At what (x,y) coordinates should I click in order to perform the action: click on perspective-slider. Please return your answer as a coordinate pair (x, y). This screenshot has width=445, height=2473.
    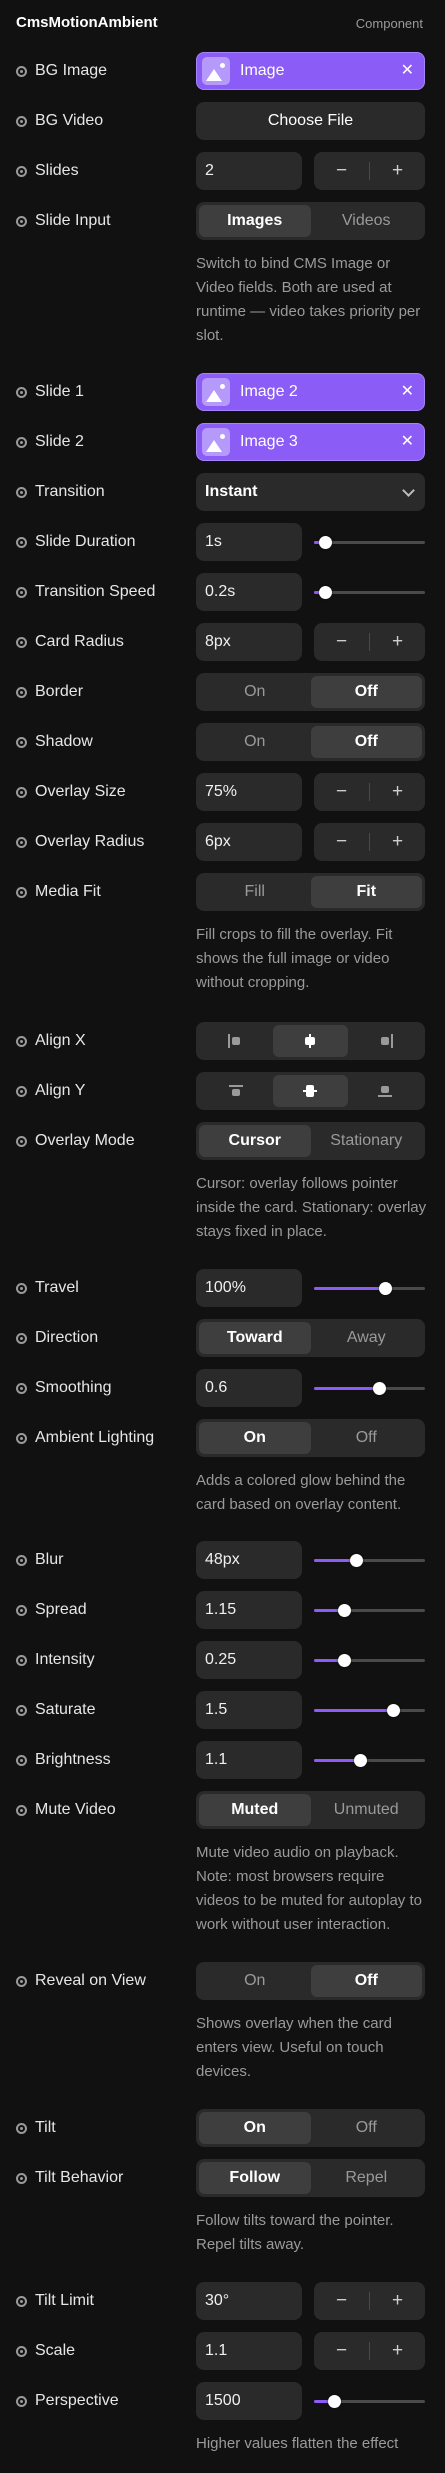
    Looking at the image, I should click on (369, 2401).